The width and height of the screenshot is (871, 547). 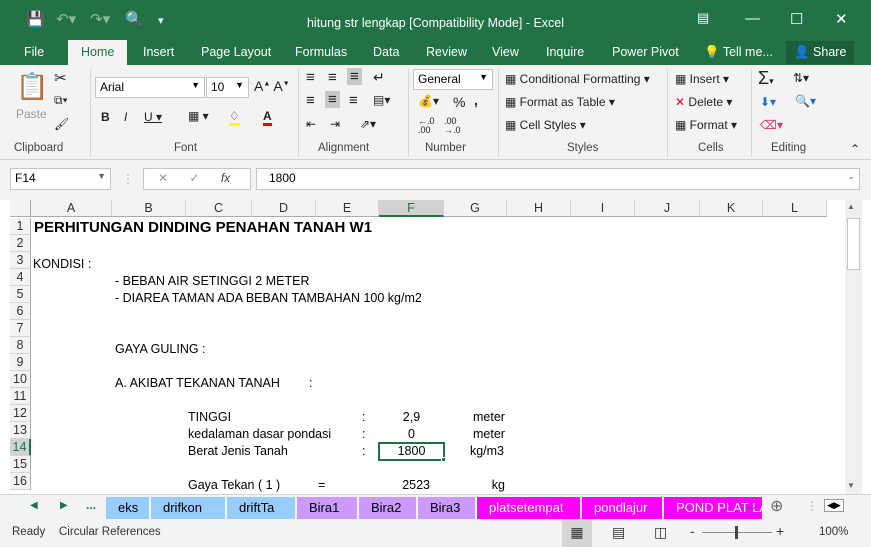 I want to click on paste-button: Paste, so click(x=31, y=114).